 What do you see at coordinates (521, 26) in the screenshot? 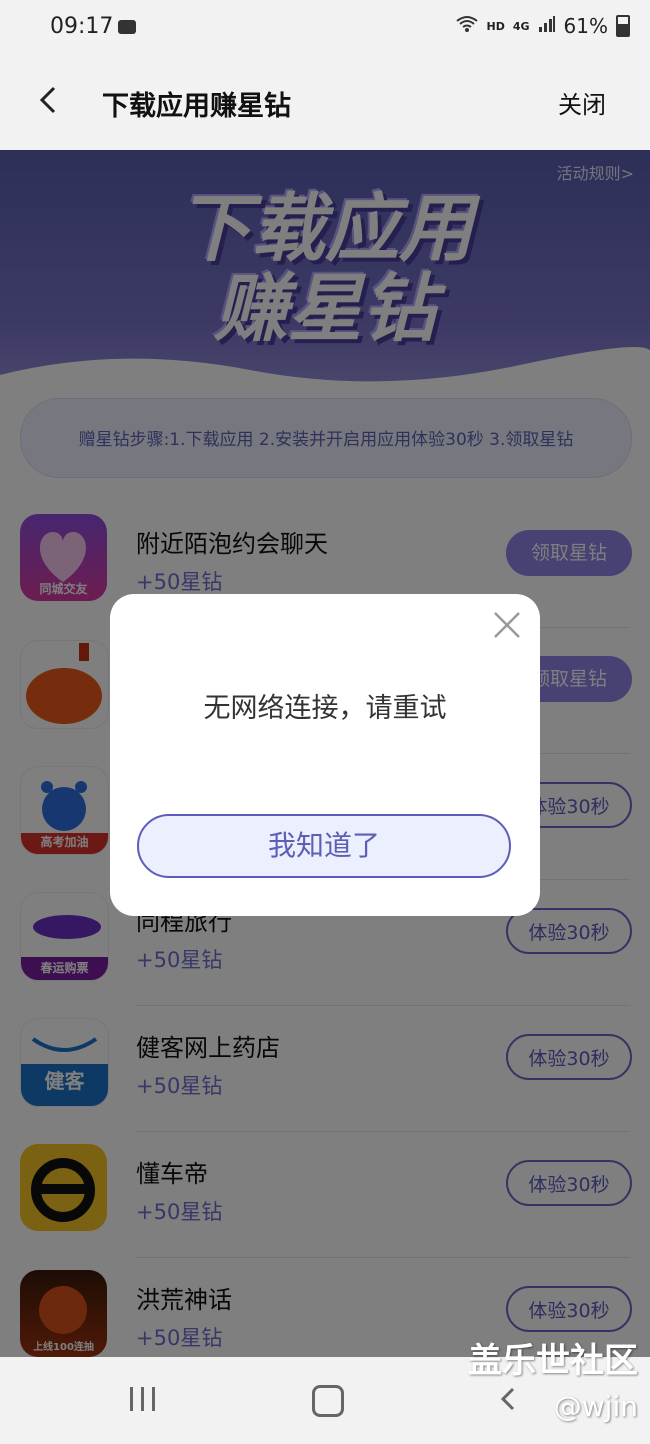
I see `signal-4g-label: 4G` at bounding box center [521, 26].